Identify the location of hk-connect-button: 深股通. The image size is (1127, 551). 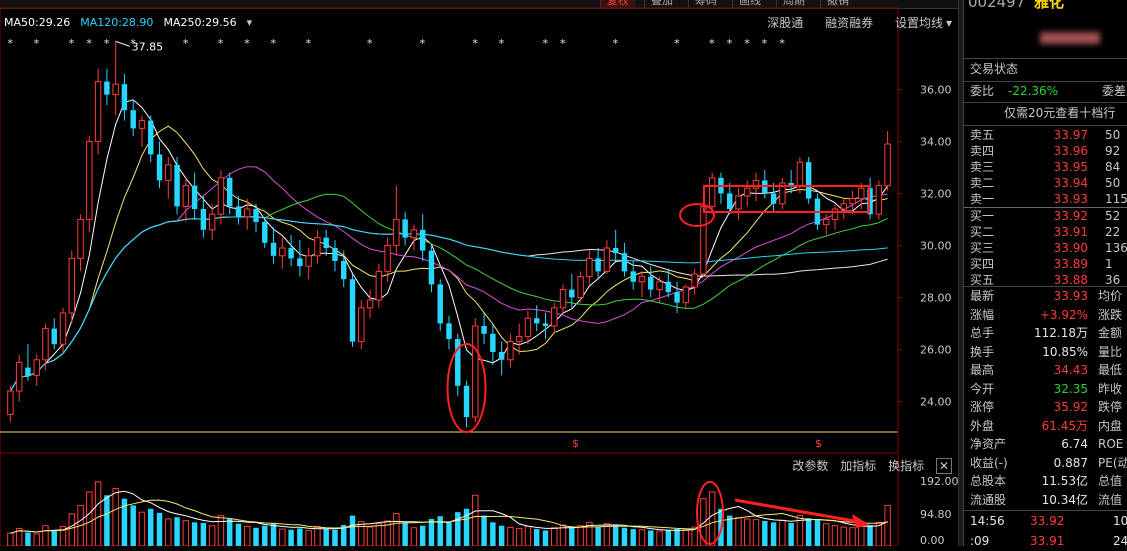
(785, 23).